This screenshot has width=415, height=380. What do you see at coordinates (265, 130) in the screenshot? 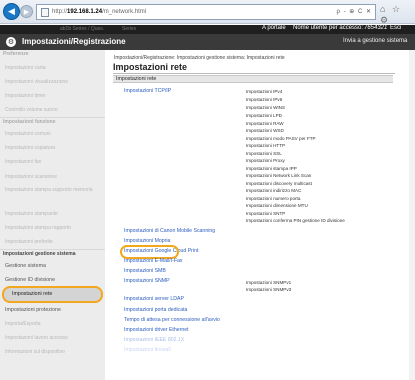
I see `tcpip-sub-wsd: Impostazioni WSD` at bounding box center [265, 130].